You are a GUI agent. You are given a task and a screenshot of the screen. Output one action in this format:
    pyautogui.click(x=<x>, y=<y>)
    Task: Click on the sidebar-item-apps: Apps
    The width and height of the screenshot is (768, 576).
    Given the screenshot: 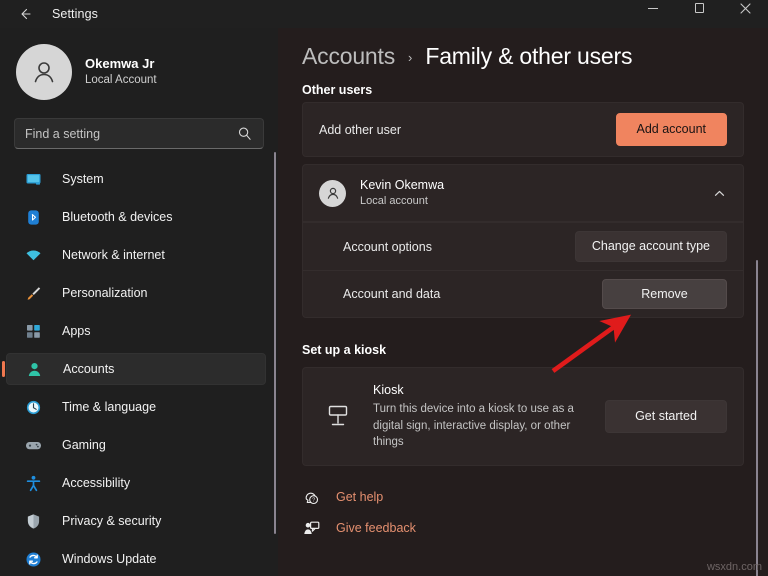 What is the action you would take?
    pyautogui.click(x=136, y=331)
    